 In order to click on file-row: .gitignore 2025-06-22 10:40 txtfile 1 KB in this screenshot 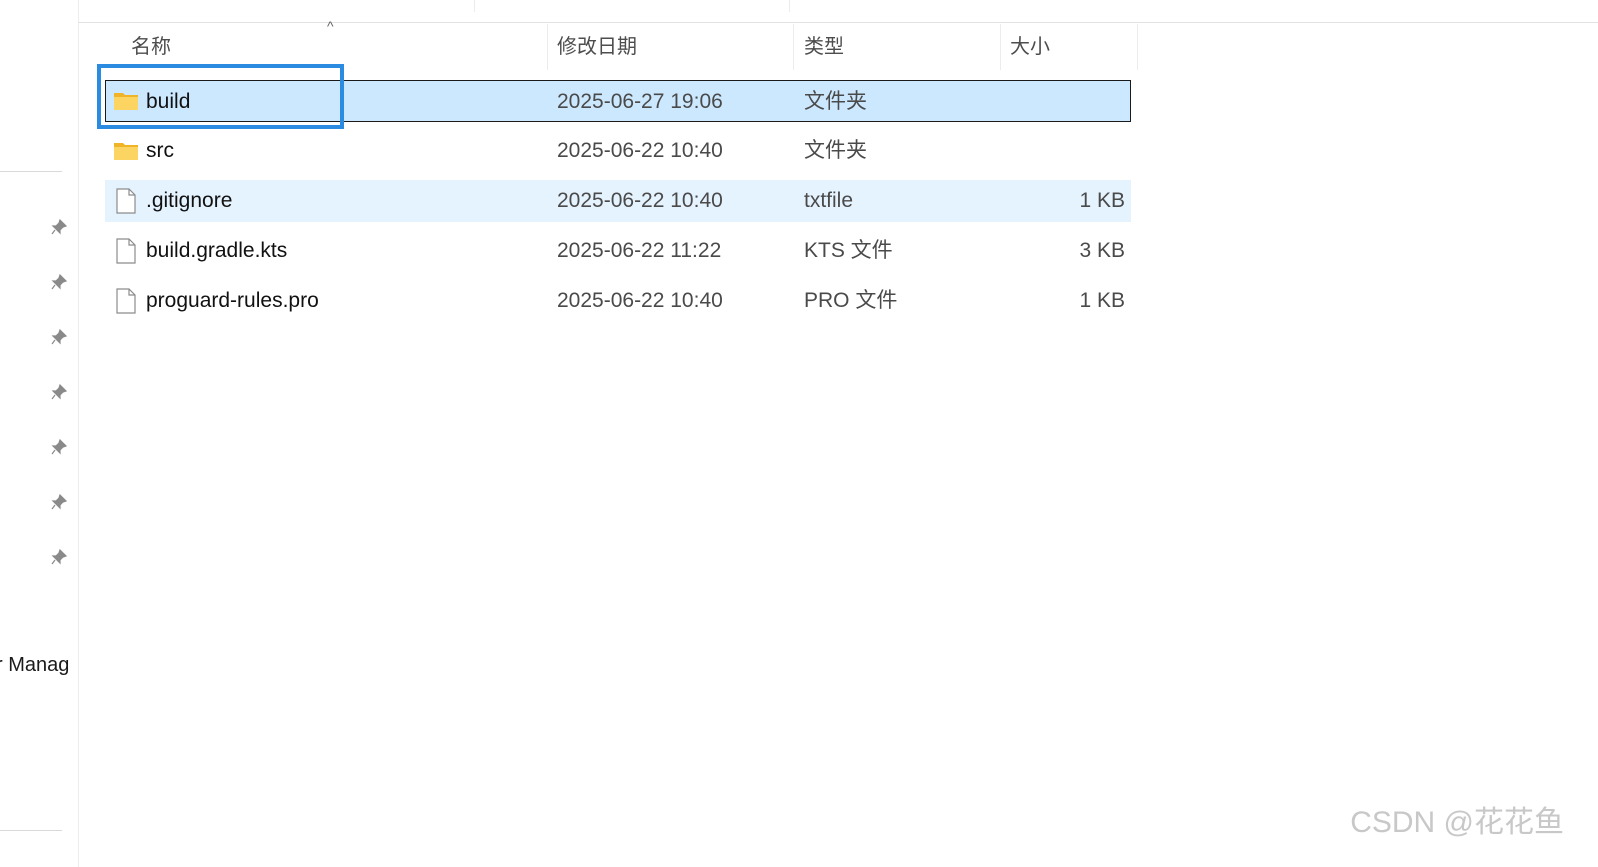, I will do `click(618, 201)`.